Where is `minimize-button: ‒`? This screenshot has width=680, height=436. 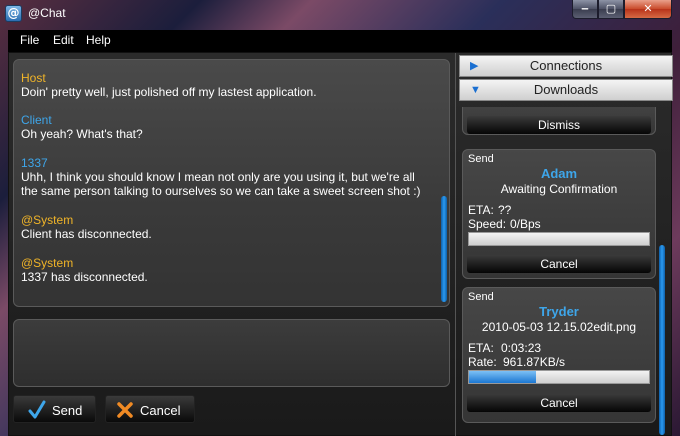 minimize-button: ‒ is located at coordinates (585, 9).